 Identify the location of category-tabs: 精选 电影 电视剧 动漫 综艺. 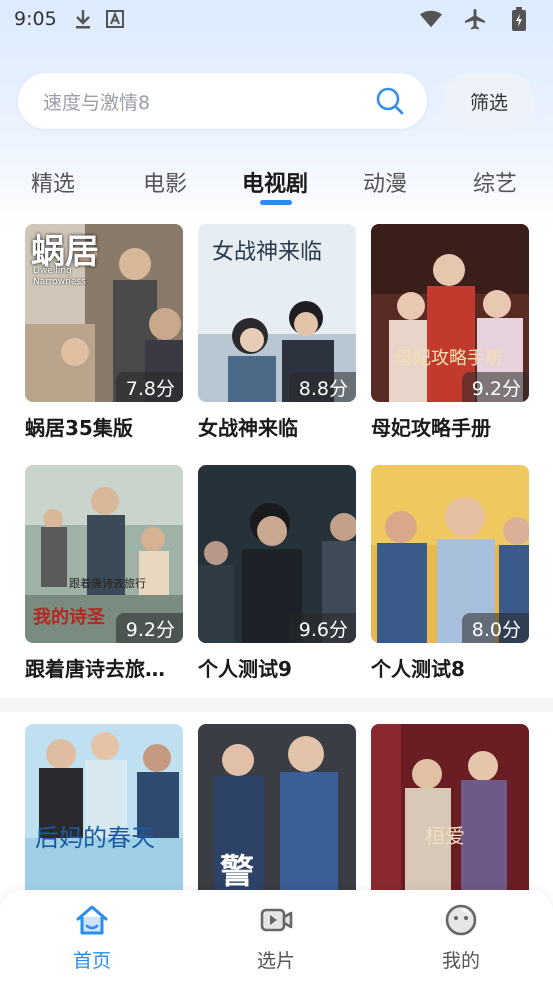
(276, 184).